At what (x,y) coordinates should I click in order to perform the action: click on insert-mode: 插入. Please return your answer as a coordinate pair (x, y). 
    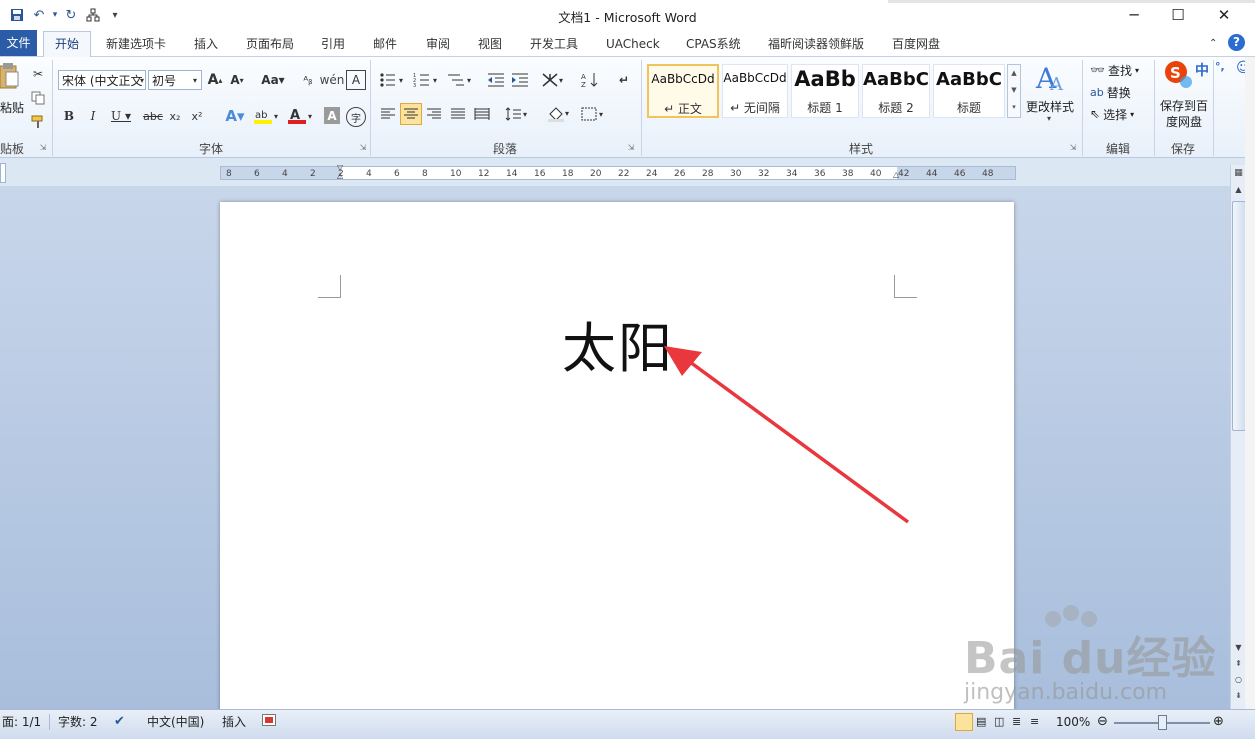
    Looking at the image, I should click on (234, 722).